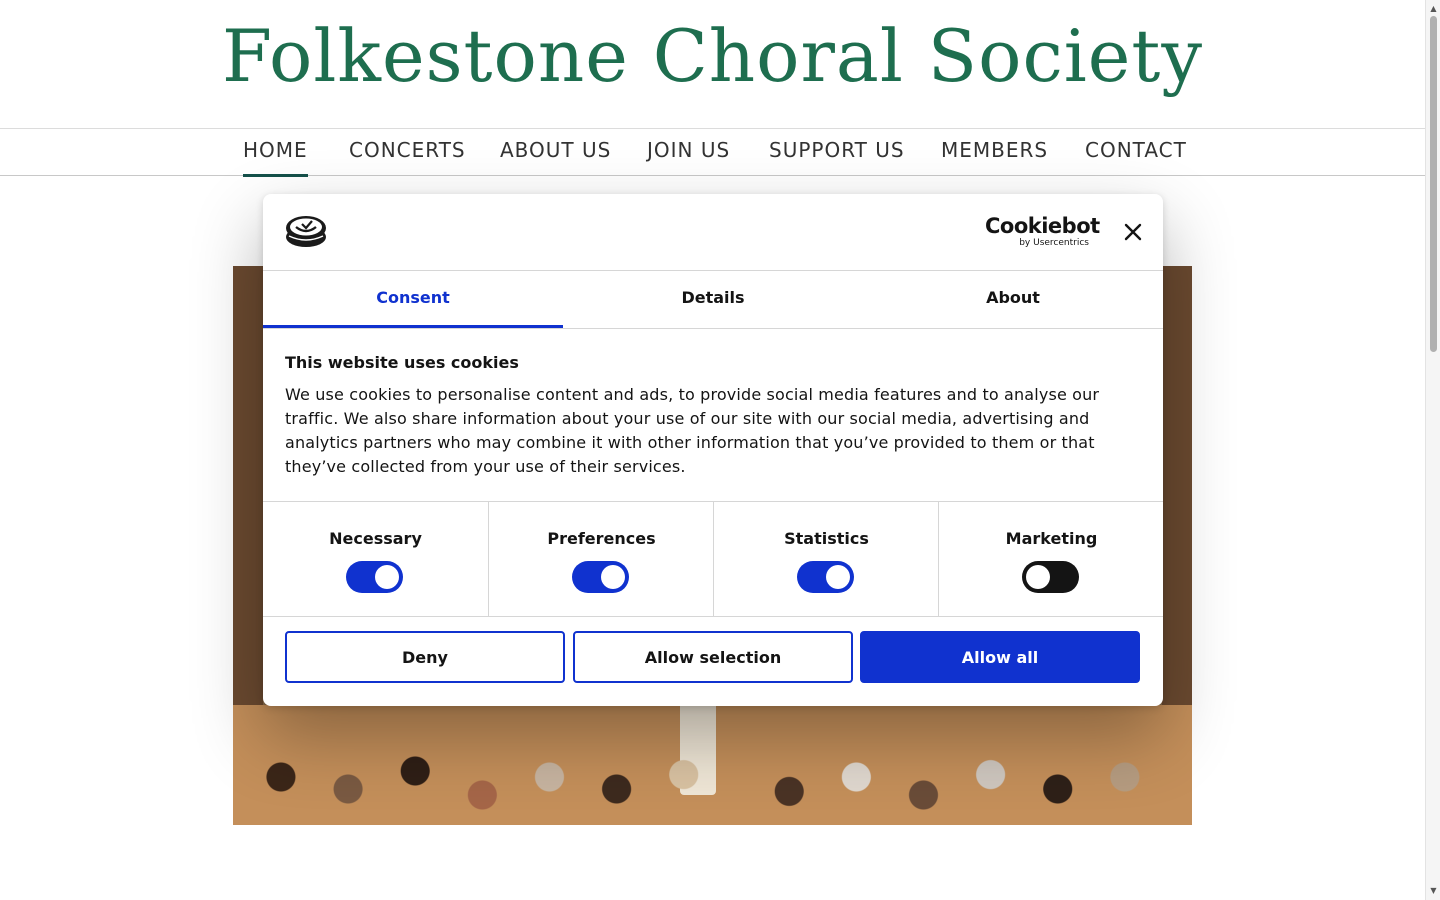 This screenshot has width=1440, height=900. What do you see at coordinates (688, 152) in the screenshot?
I see `nav-item-join-us: JOIN US` at bounding box center [688, 152].